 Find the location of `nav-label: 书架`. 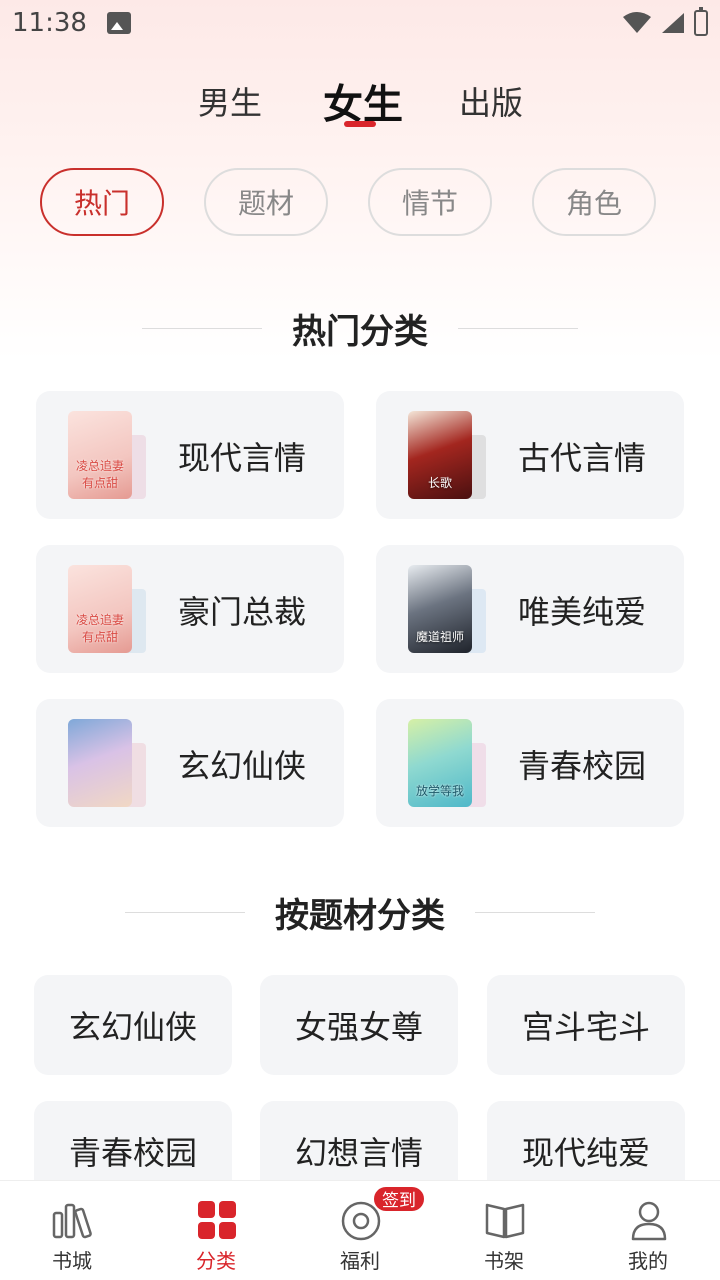

nav-label: 书架 is located at coordinates (504, 1261).